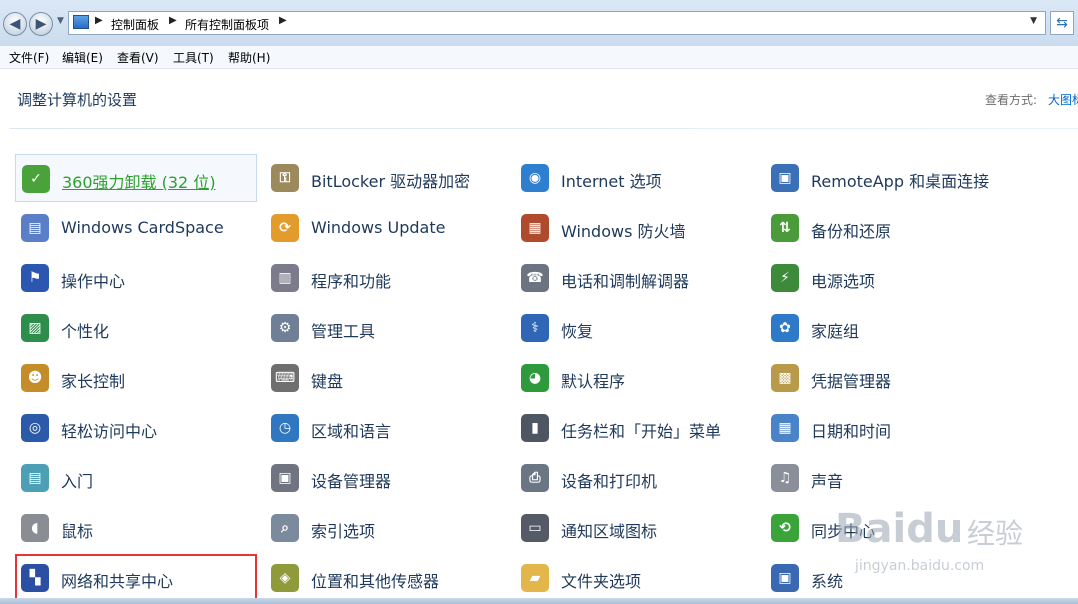  I want to click on windows-update-icon: ⟳, so click(285, 228).